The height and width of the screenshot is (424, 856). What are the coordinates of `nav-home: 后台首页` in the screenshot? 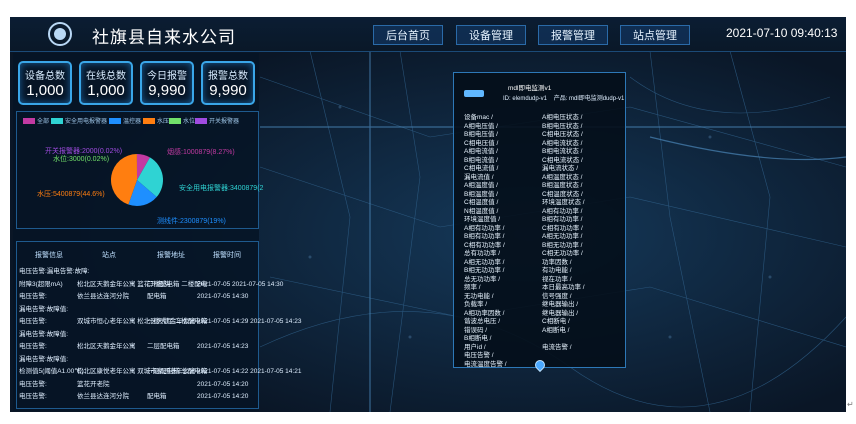 It's located at (408, 35).